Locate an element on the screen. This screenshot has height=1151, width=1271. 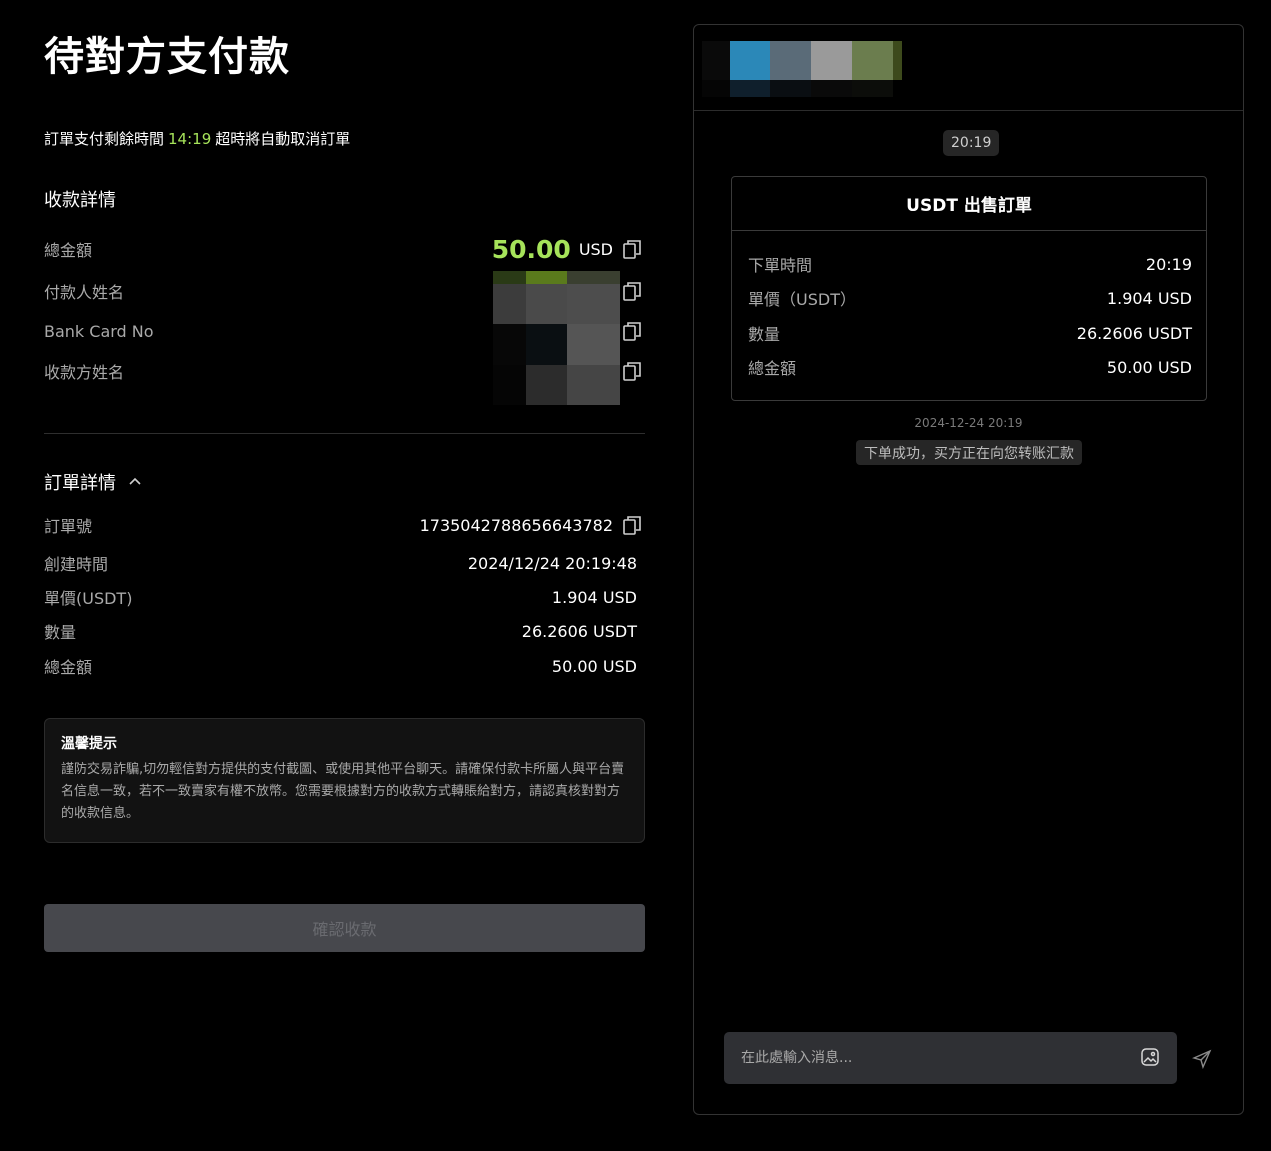
countdown-notice: 訂單支付剩餘時間 14:19 超時將自動取消訂單 is located at coordinates (197, 138).